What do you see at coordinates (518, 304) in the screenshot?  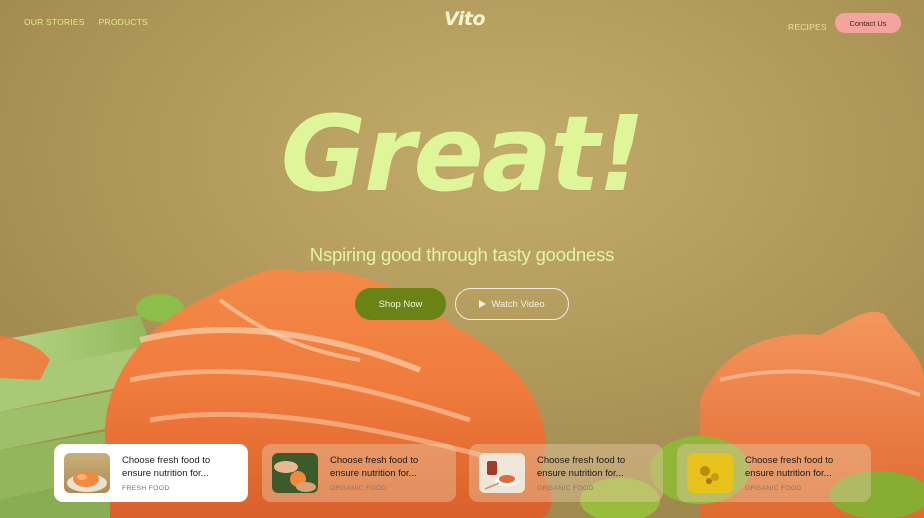 I see `watch-video-label: Watch Video` at bounding box center [518, 304].